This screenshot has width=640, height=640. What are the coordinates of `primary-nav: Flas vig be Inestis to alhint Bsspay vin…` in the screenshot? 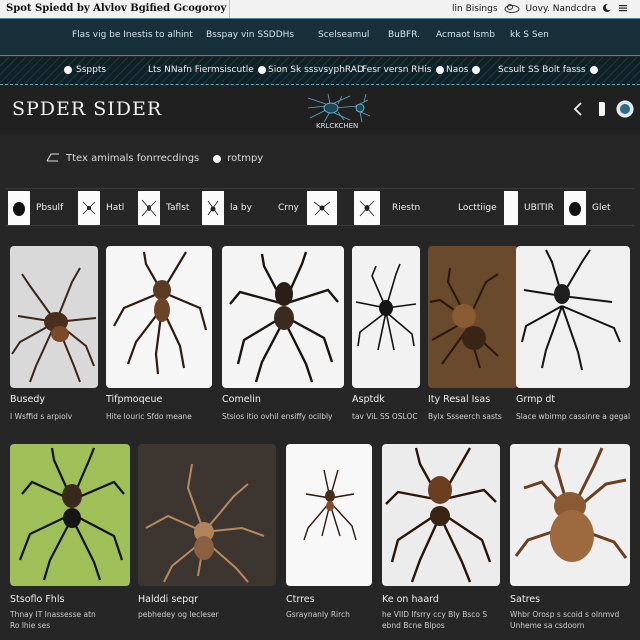 It's located at (320, 37).